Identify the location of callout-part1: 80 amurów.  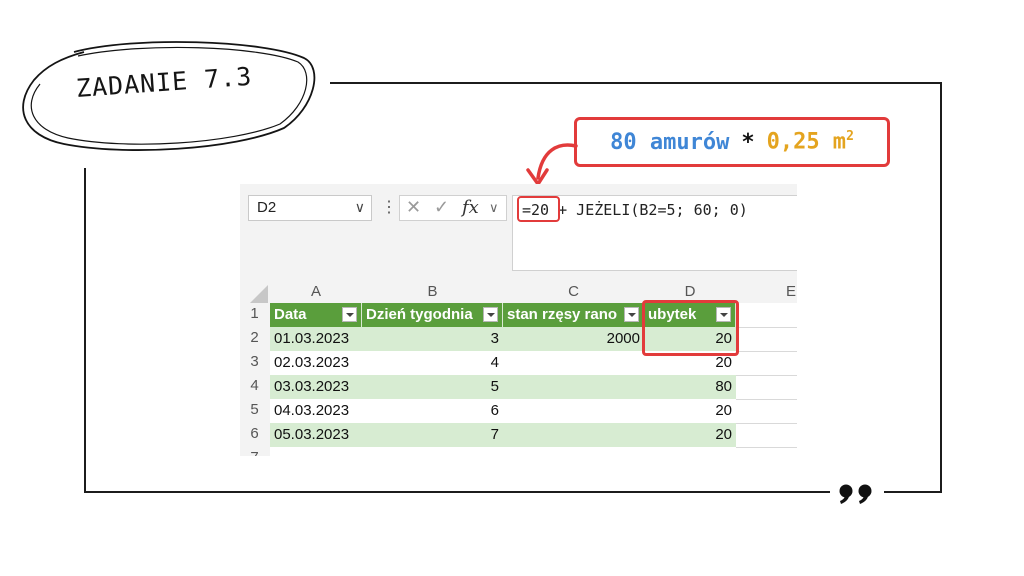
(670, 142).